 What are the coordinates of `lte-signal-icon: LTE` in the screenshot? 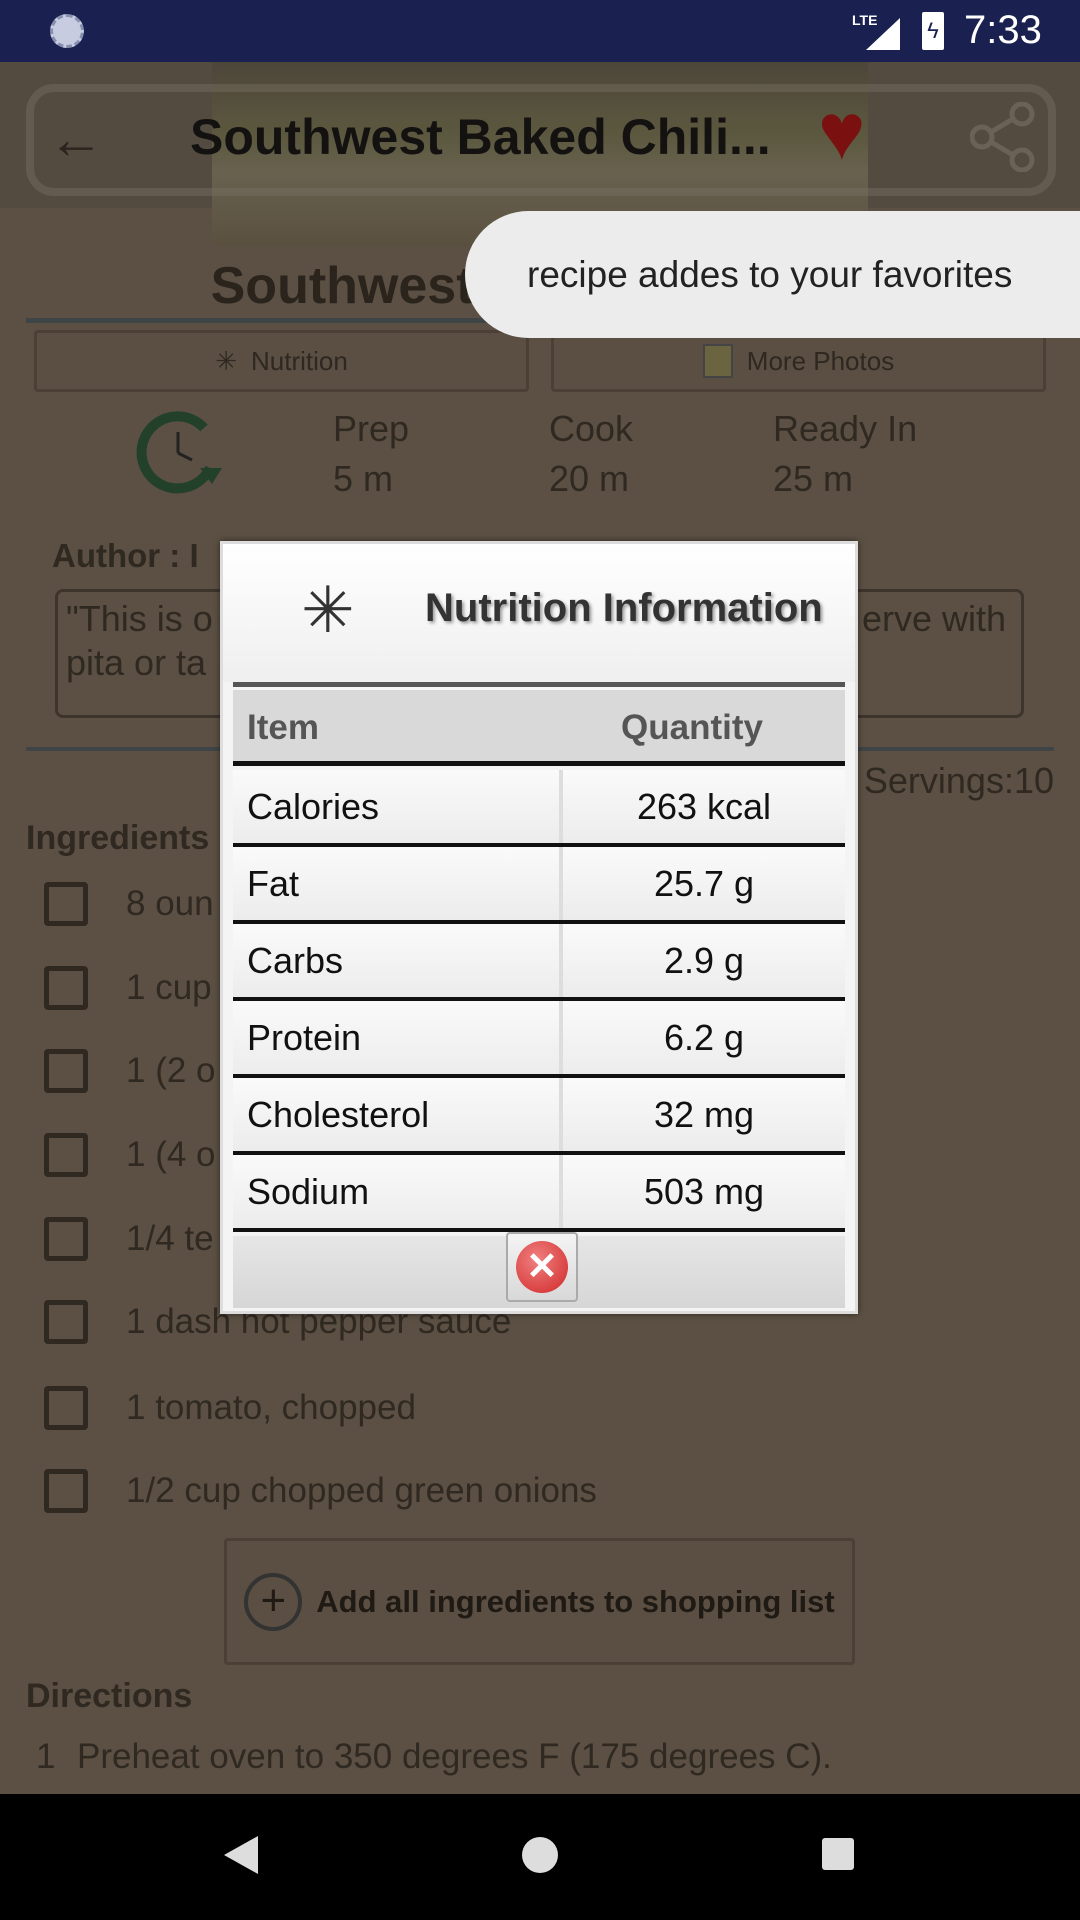 It's located at (876, 31).